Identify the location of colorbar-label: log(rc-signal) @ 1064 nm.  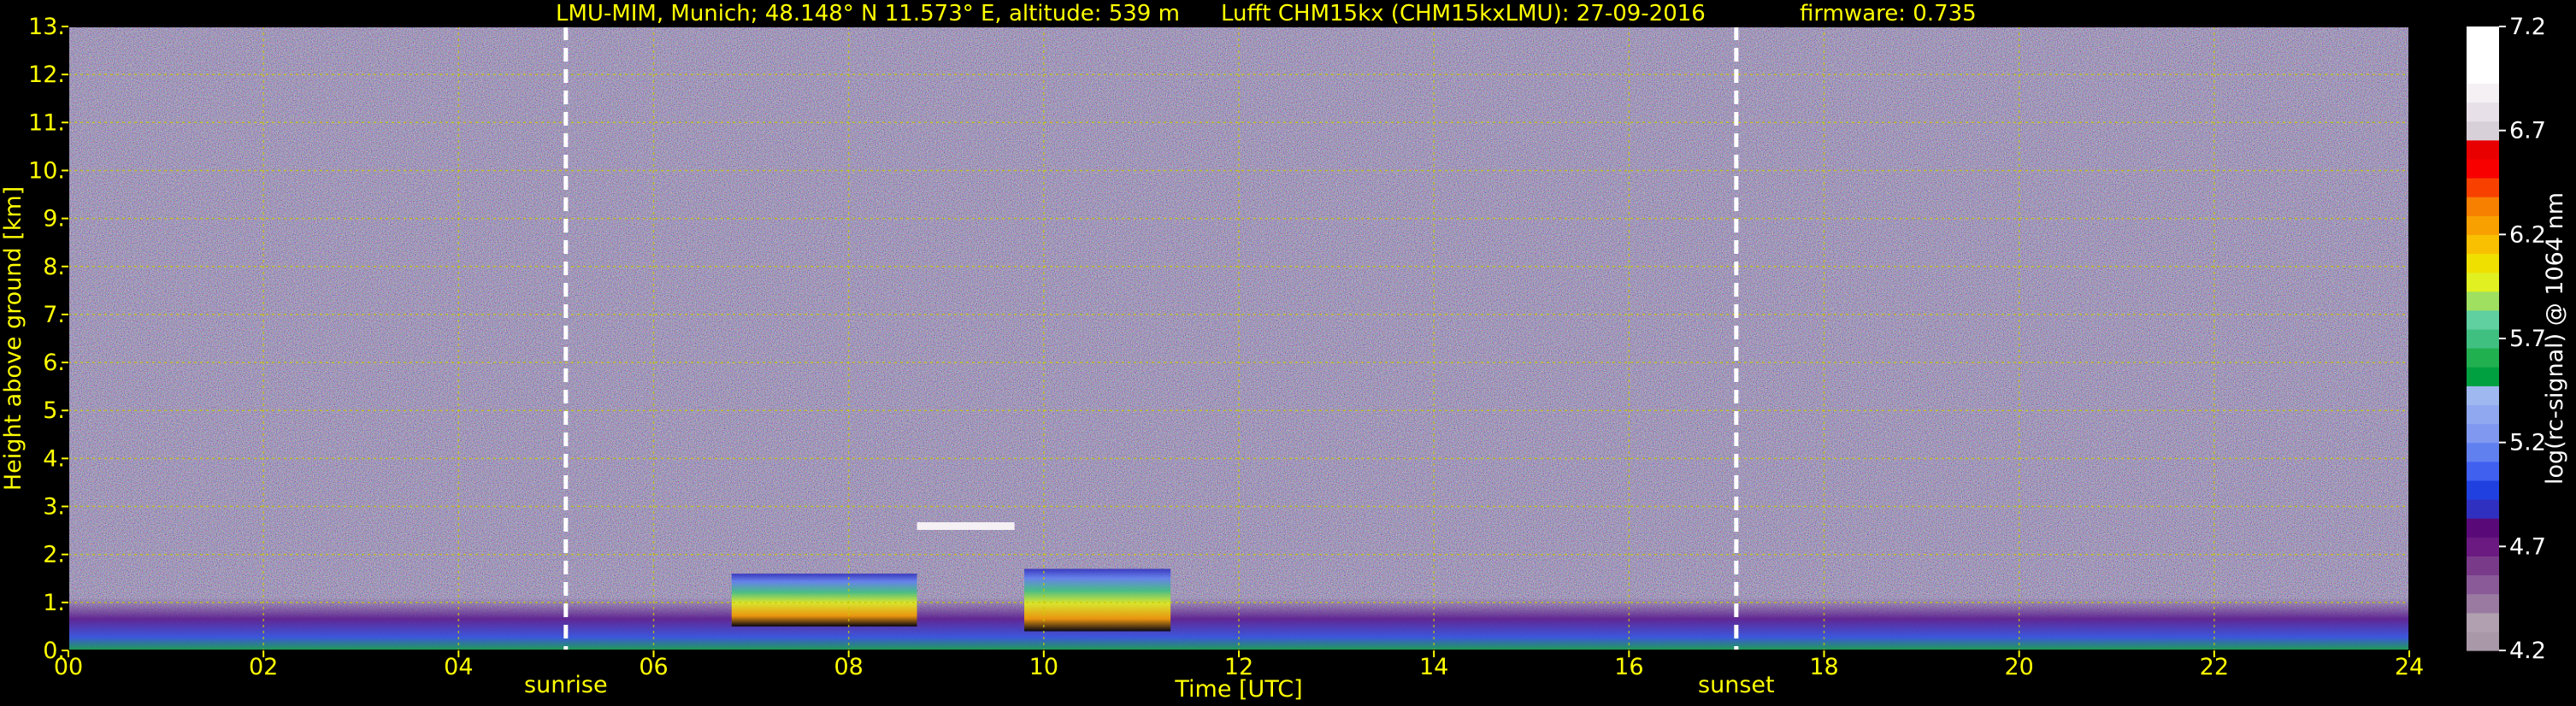
(2555, 338).